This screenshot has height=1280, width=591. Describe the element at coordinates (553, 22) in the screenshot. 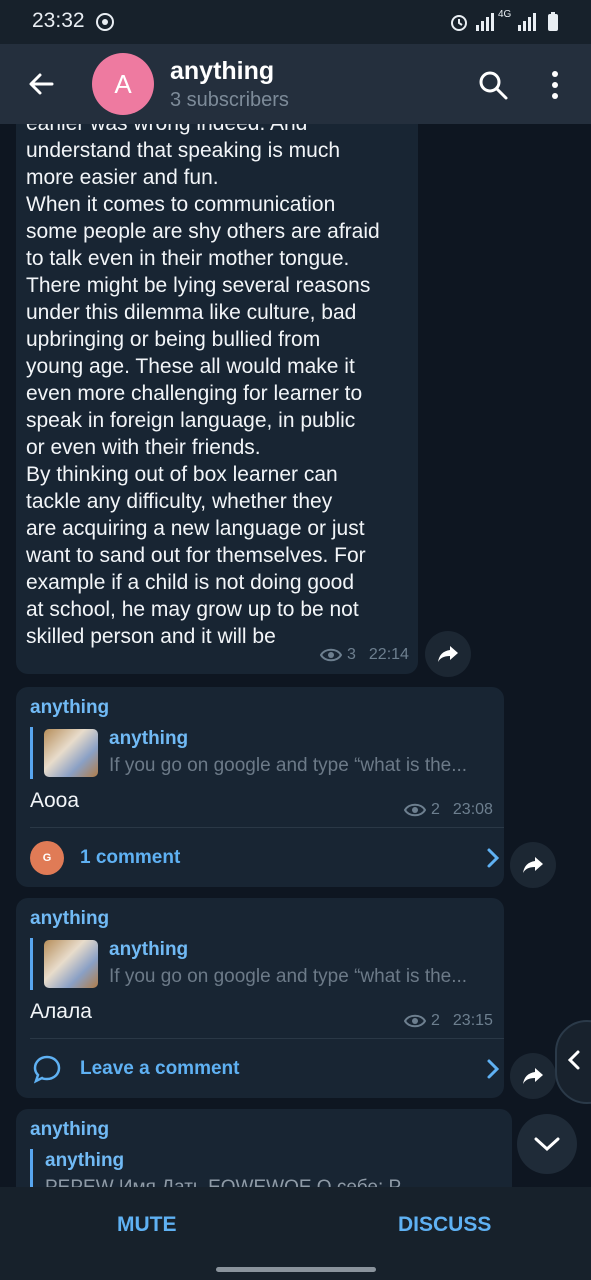

I see `battery-icon` at that location.